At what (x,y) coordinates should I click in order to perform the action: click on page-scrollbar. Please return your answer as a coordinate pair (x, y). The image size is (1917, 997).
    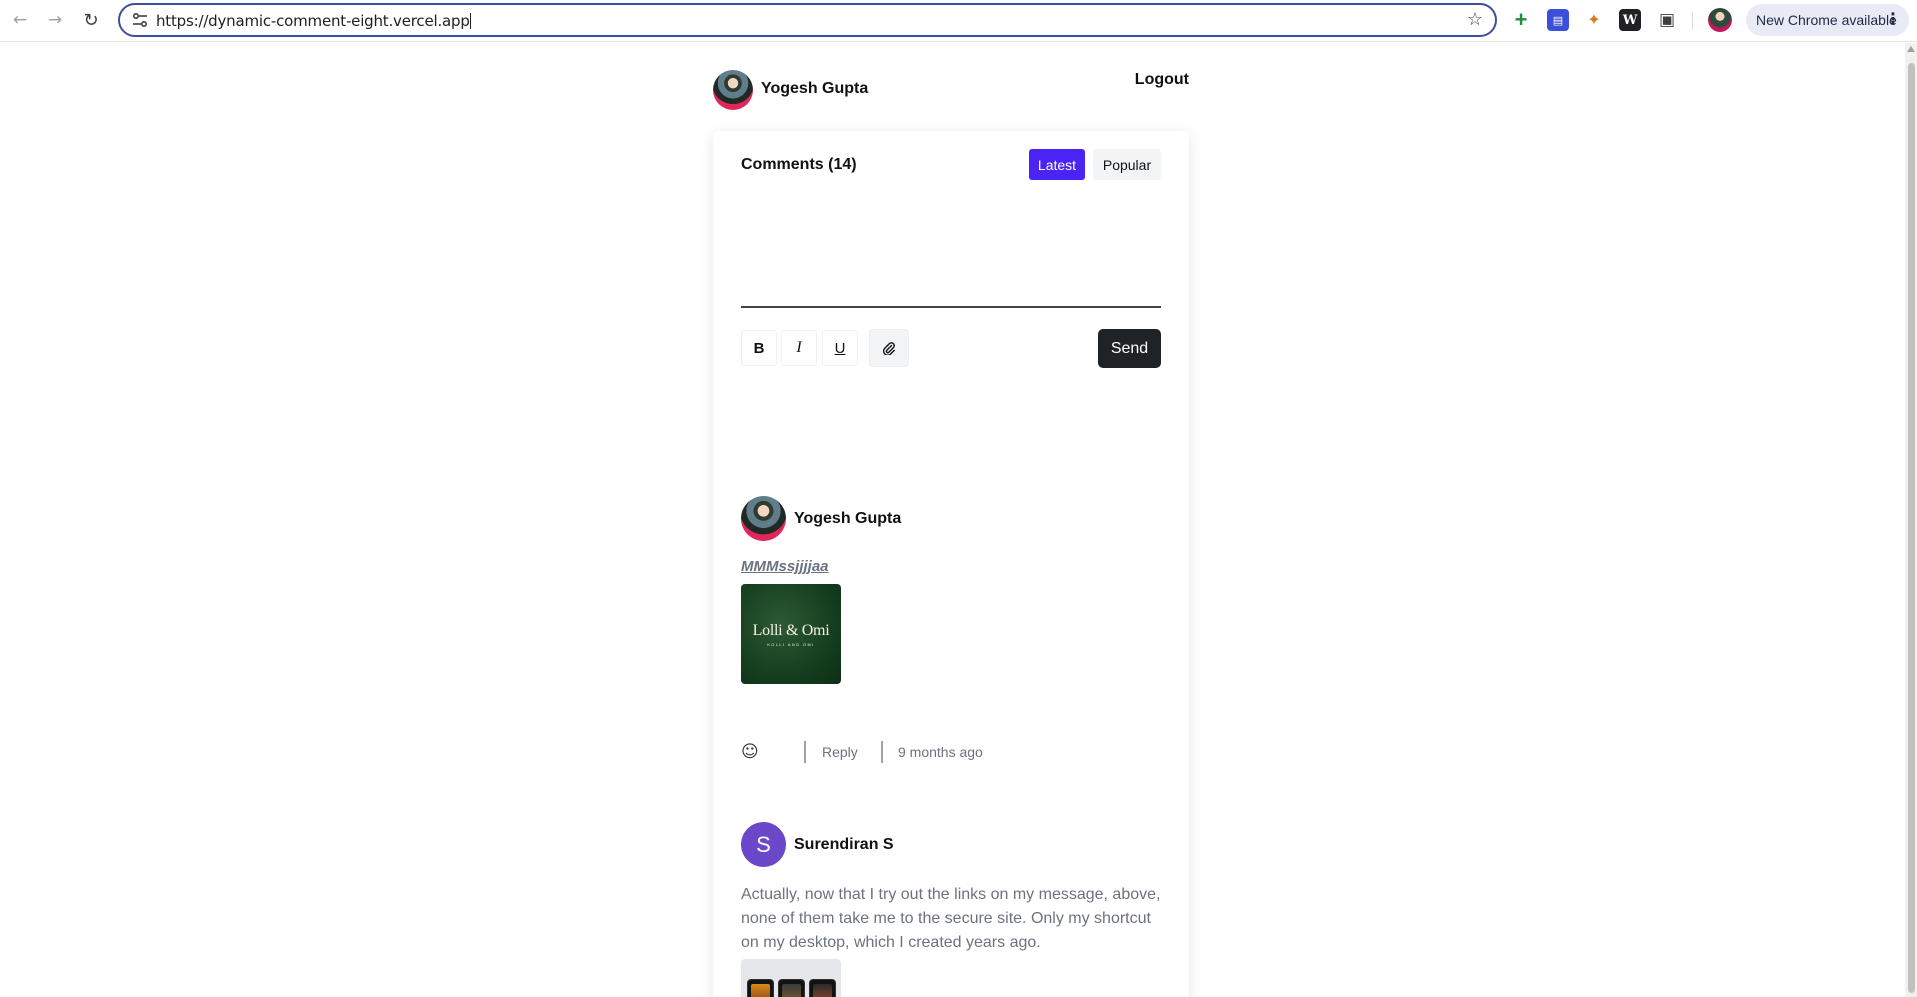
    Looking at the image, I should click on (1911, 520).